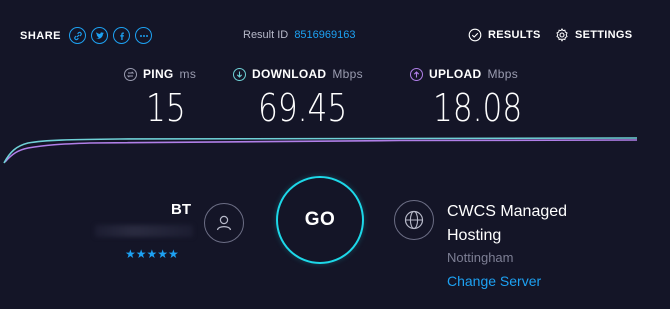 This screenshot has width=670, height=309. What do you see at coordinates (152, 254) in the screenshot?
I see `isp-rating: ★★★★★` at bounding box center [152, 254].